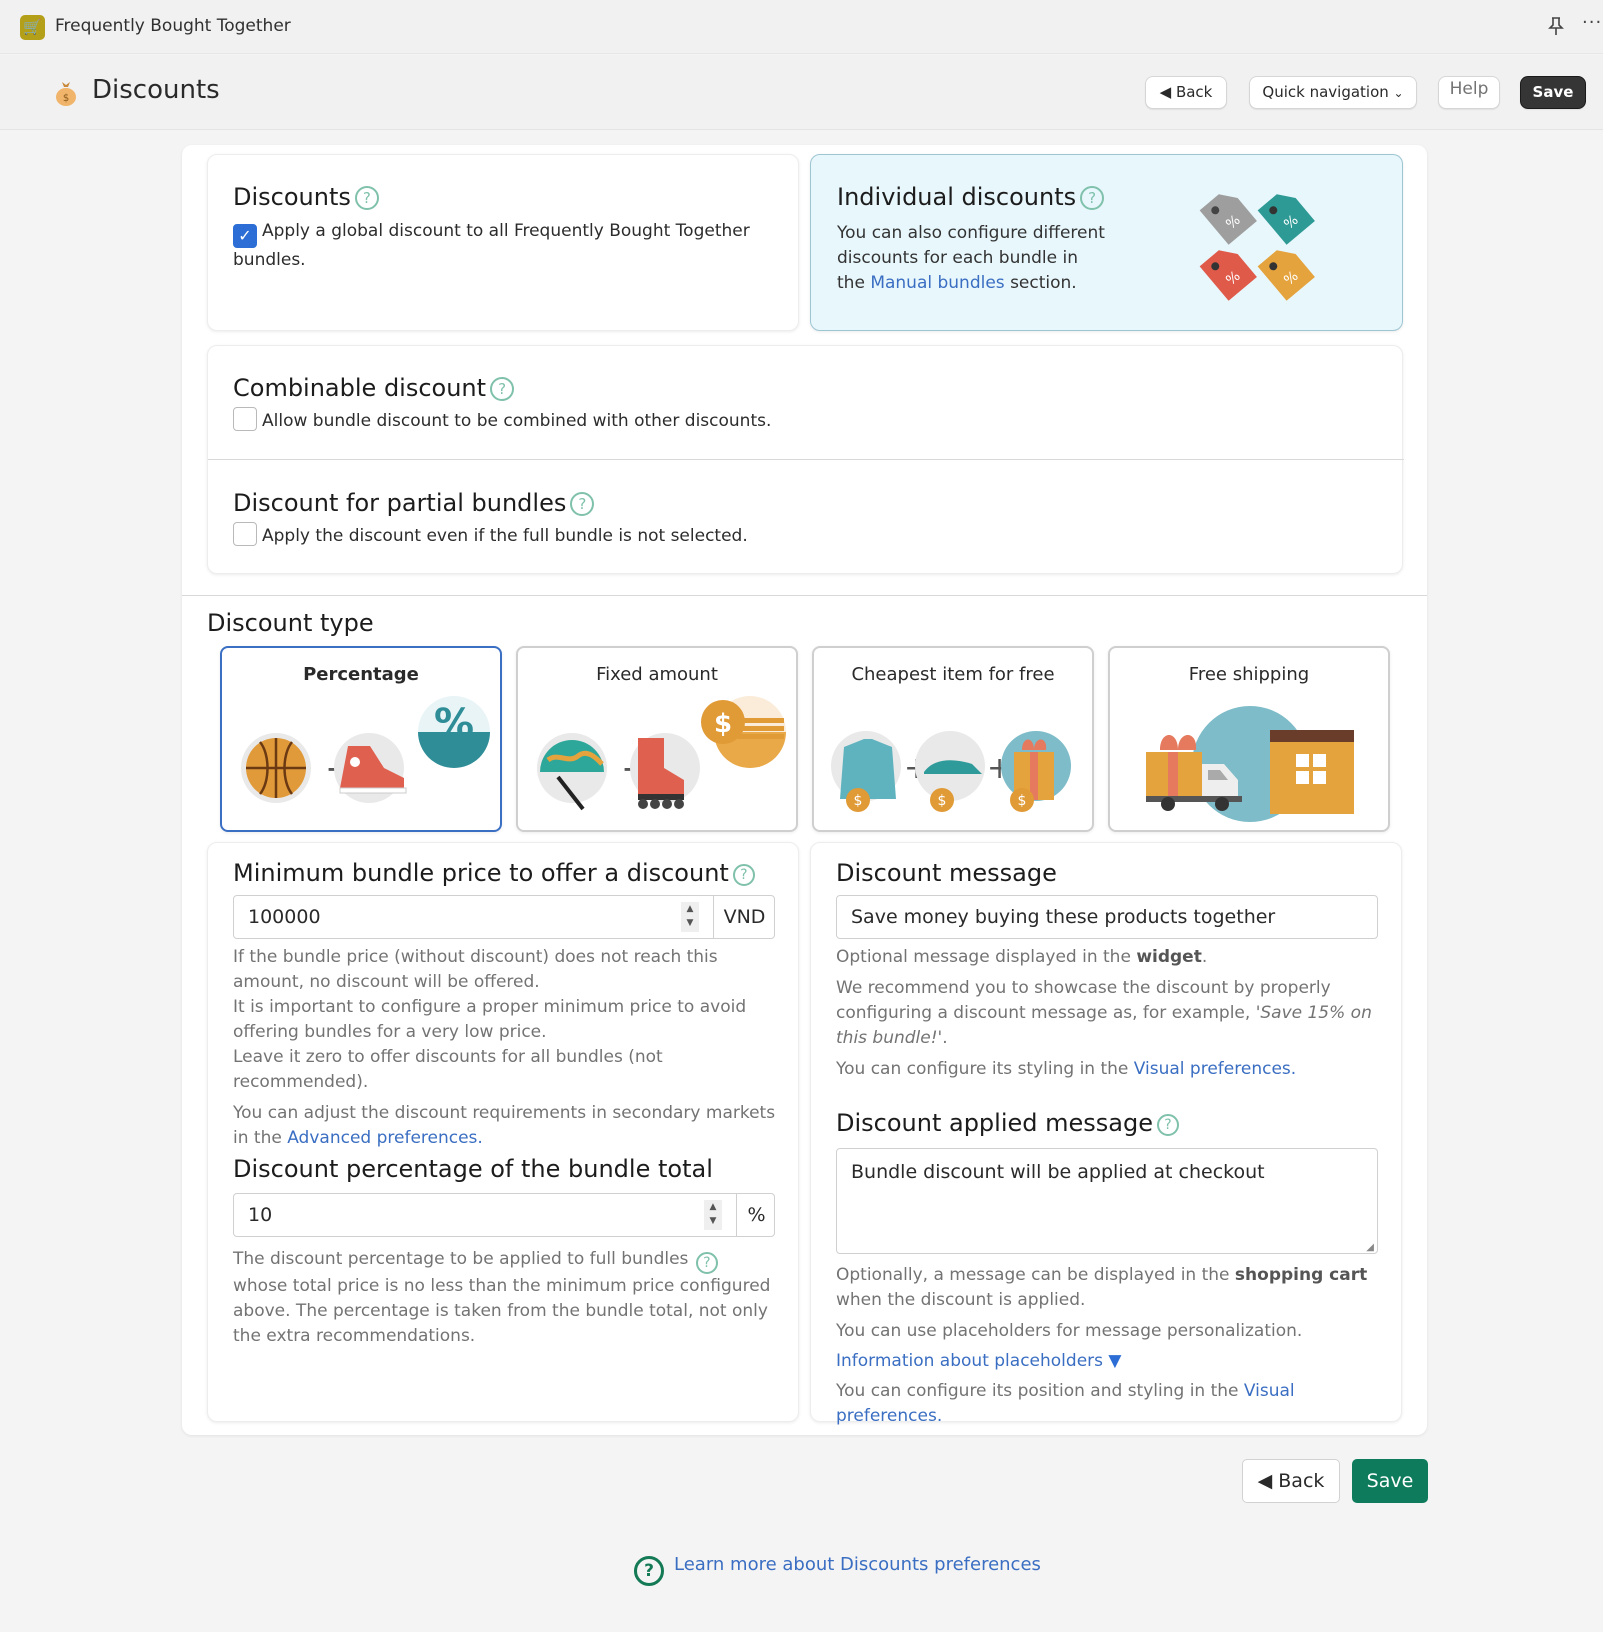  I want to click on learn-more-label: Learn more about Discounts preferences, so click(857, 1564).